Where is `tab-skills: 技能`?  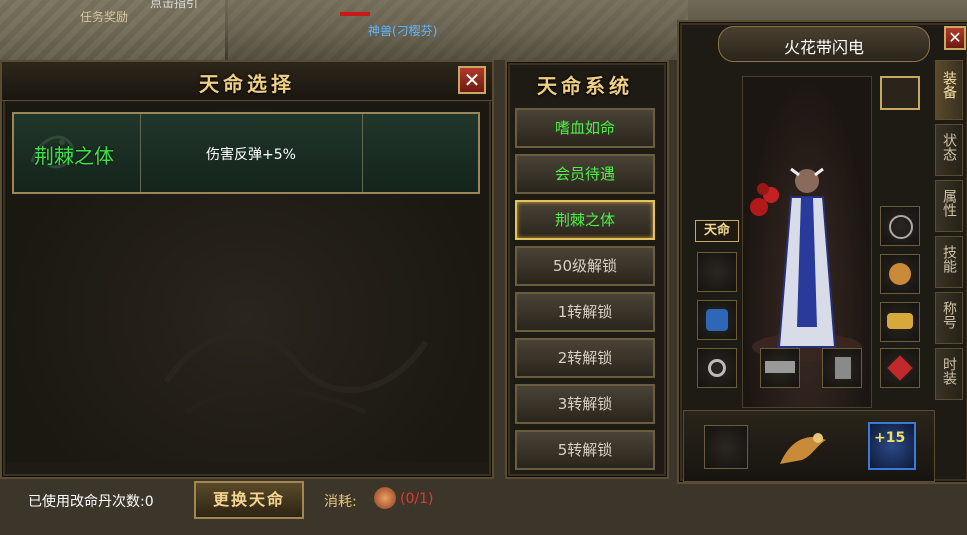
tab-skills: 技能 is located at coordinates (949, 262).